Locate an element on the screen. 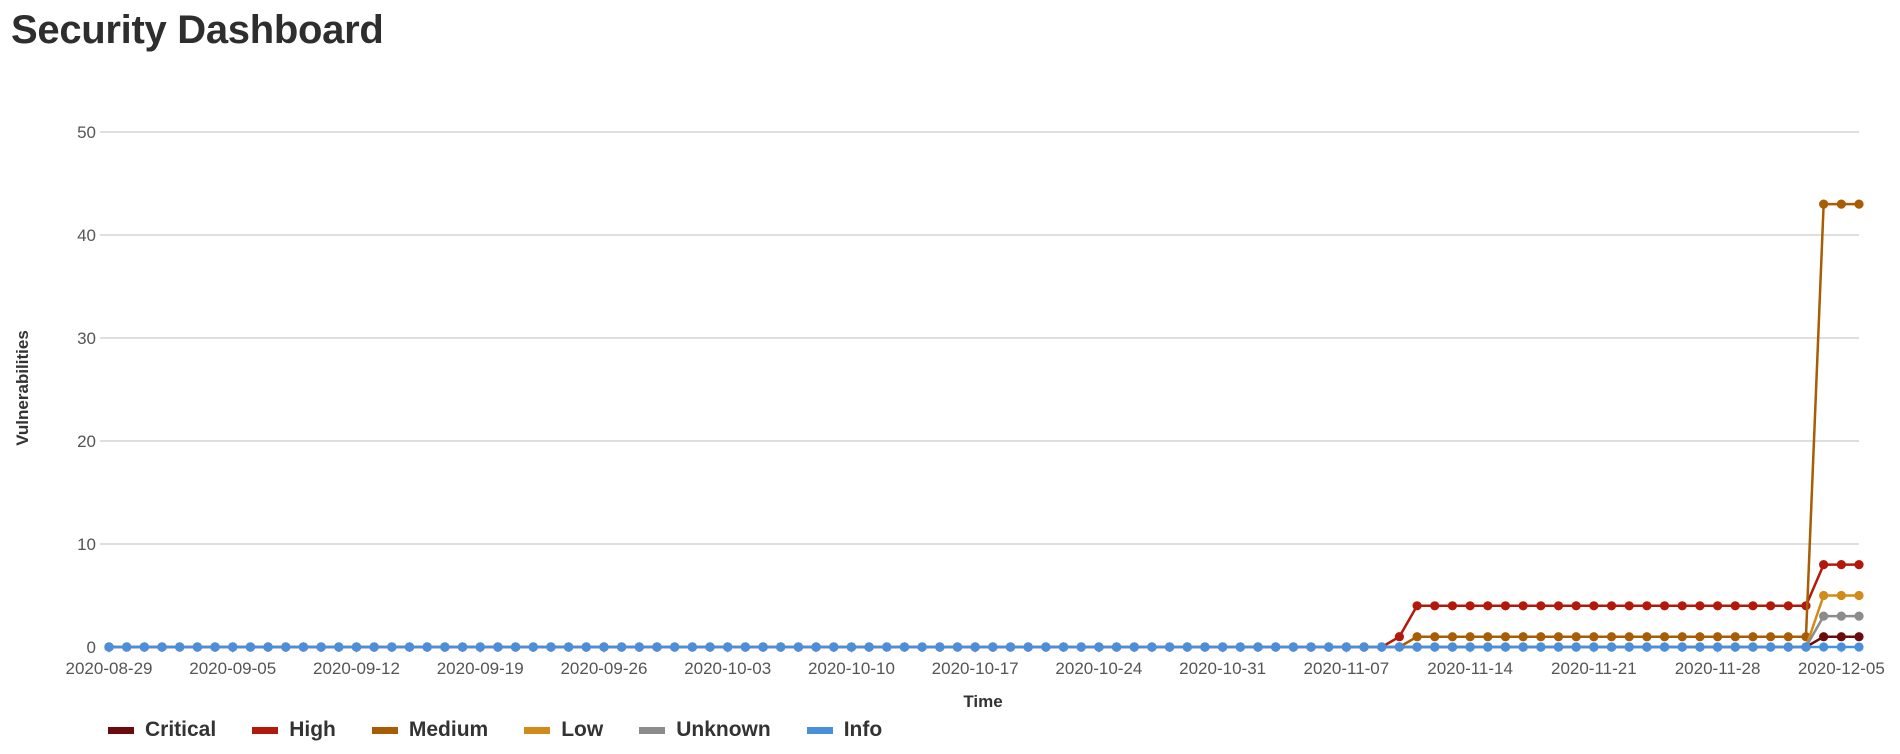 The width and height of the screenshot is (1900, 754). legend-item-unknown: Unknown is located at coordinates (705, 730).